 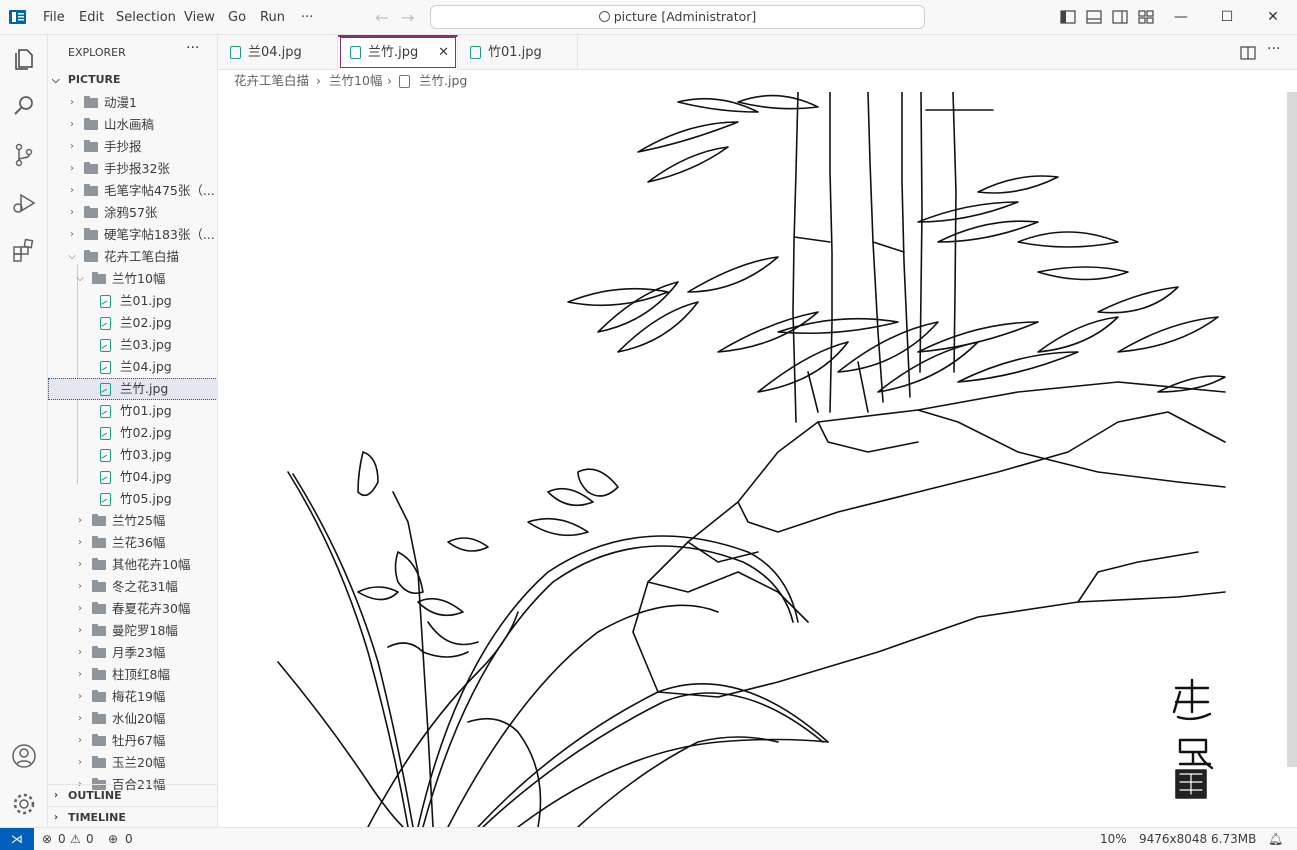 I want to click on tree-folder: › 春夏花卉30幅, so click(x=132, y=609).